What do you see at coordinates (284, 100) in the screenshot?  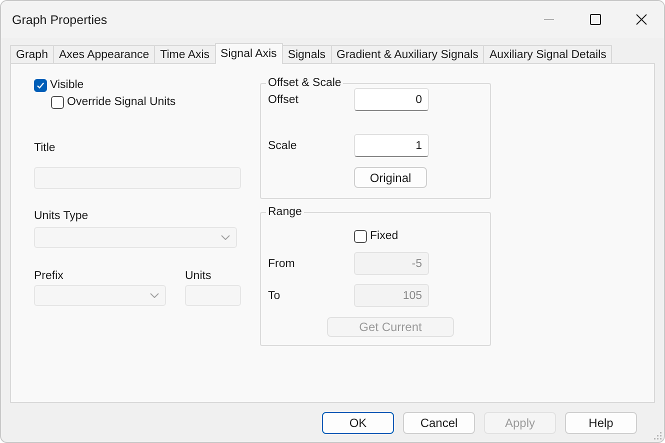 I see `field-label: Offset` at bounding box center [284, 100].